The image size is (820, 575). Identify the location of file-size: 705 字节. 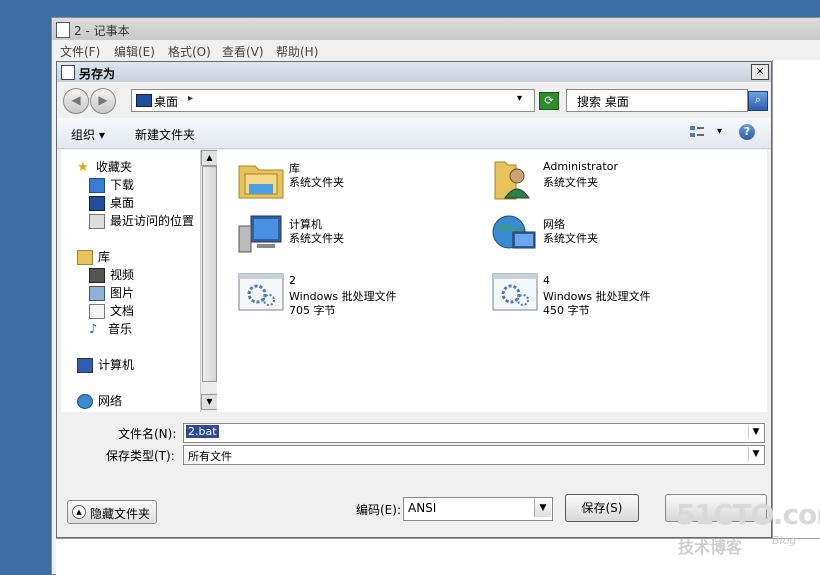
(312, 310).